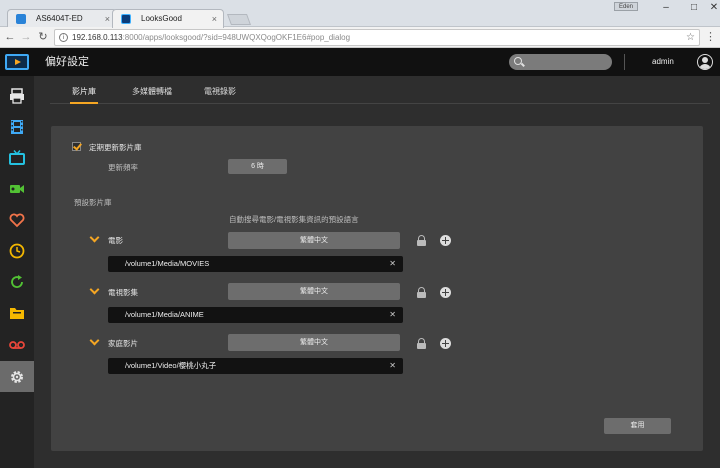  I want to click on tv-icon, so click(17, 157).